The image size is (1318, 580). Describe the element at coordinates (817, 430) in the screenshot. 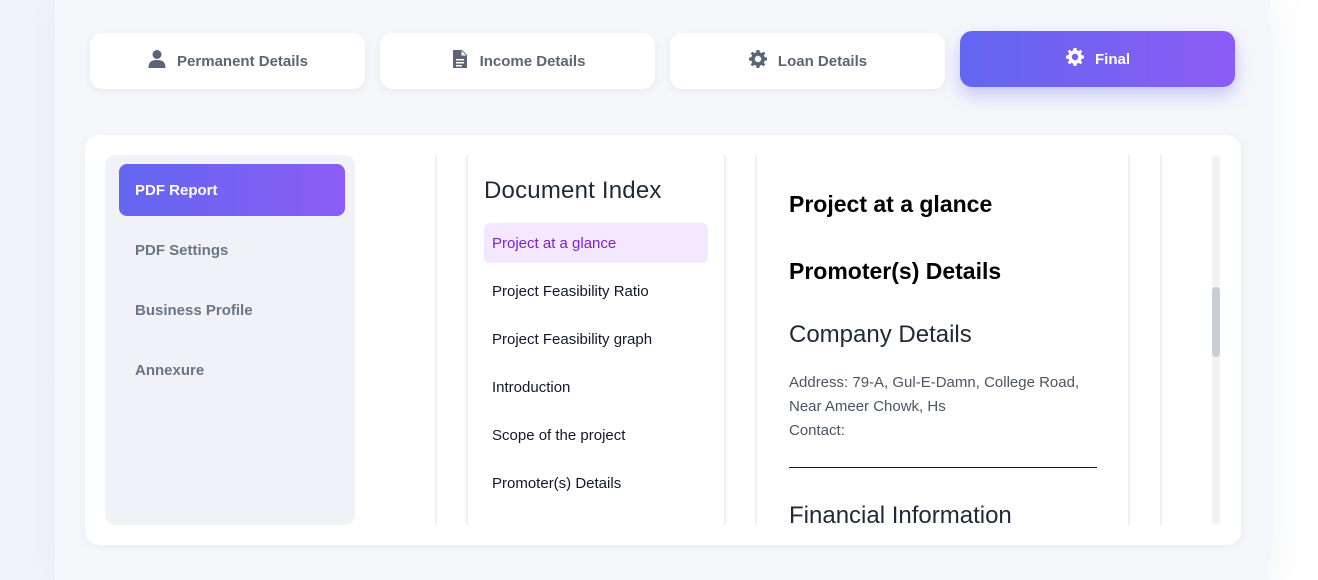

I see `contact-line: Contact:` at that location.